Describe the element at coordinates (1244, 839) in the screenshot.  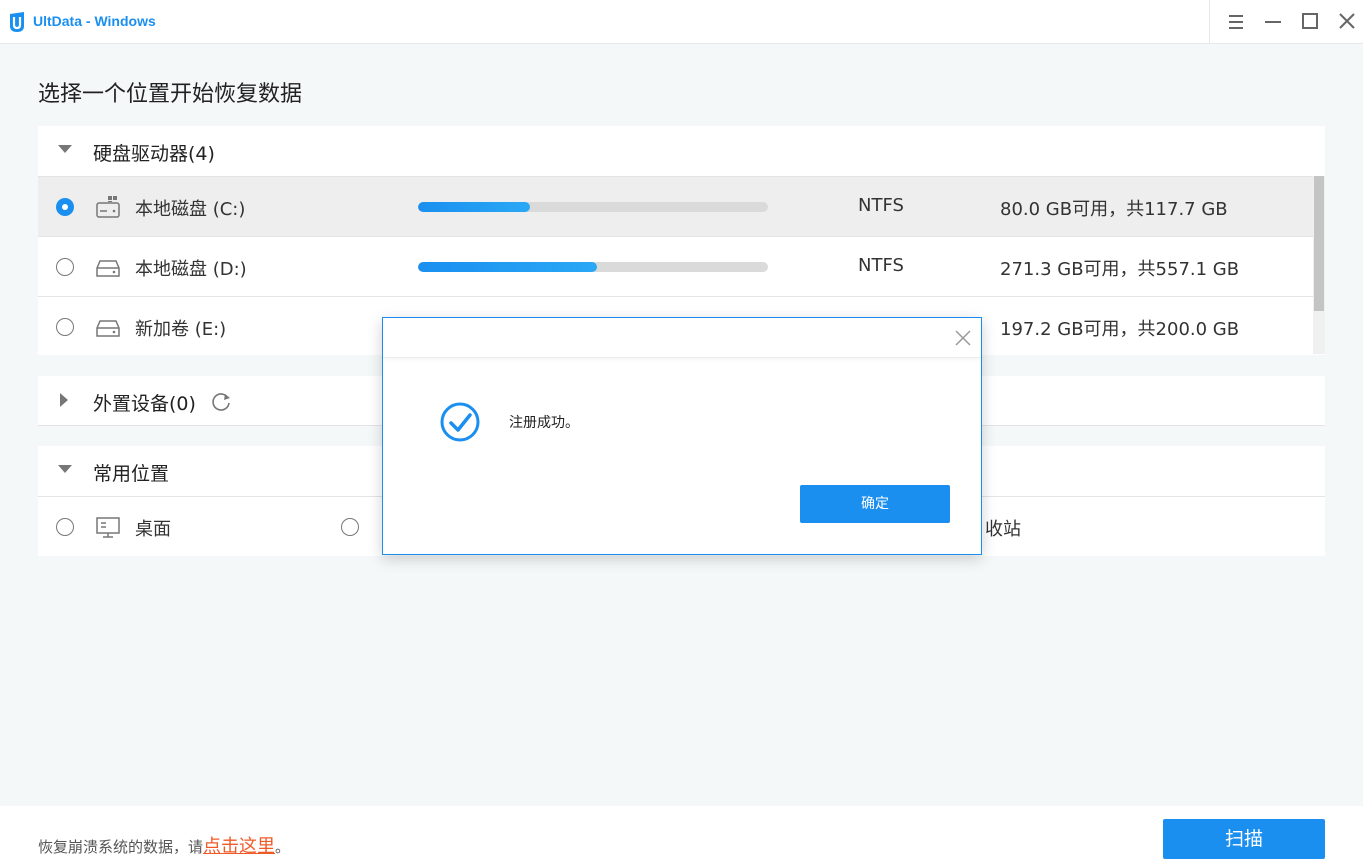
I see `scan-button: 扫描` at that location.